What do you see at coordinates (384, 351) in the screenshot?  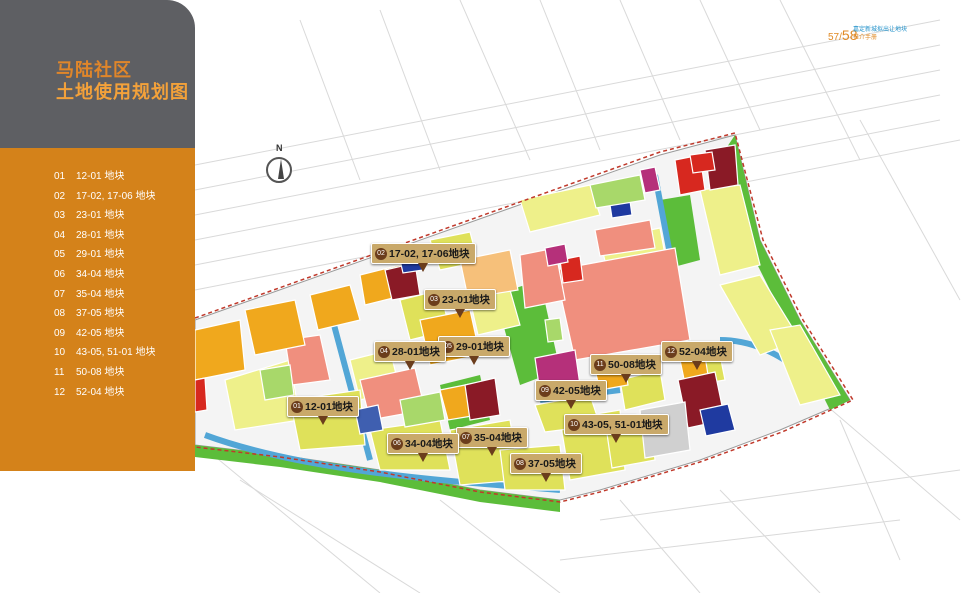 I see `tag-number: 04` at bounding box center [384, 351].